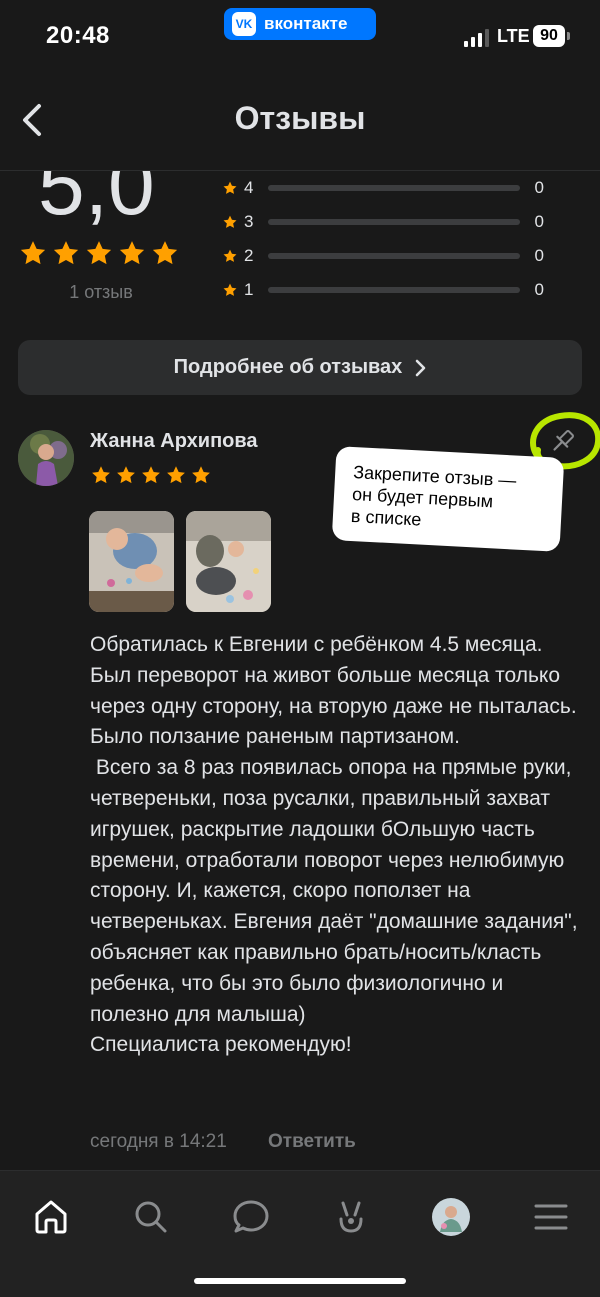  I want to click on home-icon, so click(51, 1217).